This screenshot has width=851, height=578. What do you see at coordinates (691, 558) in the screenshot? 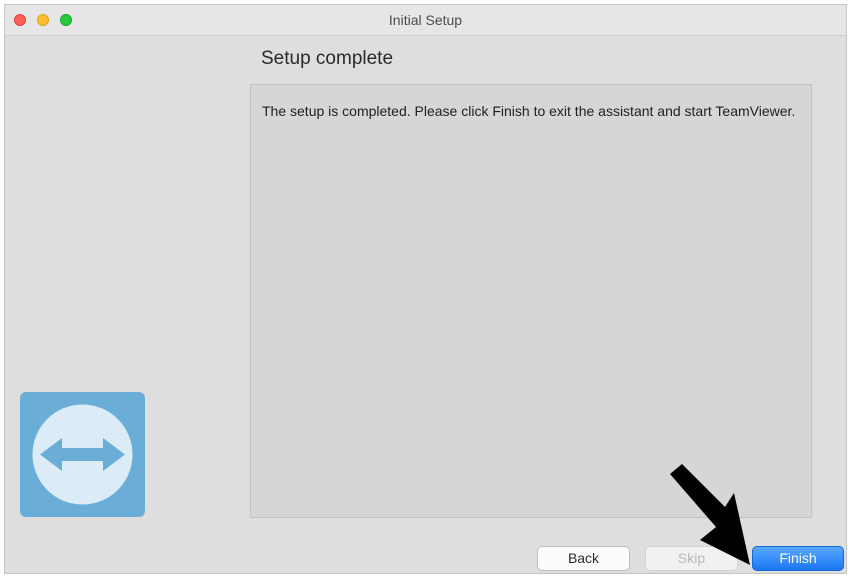
I see `skip-button: Skip` at bounding box center [691, 558].